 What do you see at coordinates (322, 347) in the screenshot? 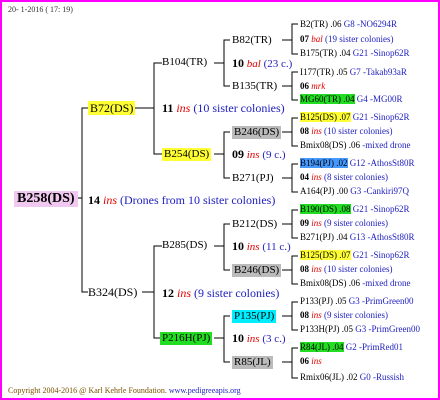
I see `gen4-name: R84(JL) .04` at bounding box center [322, 347].